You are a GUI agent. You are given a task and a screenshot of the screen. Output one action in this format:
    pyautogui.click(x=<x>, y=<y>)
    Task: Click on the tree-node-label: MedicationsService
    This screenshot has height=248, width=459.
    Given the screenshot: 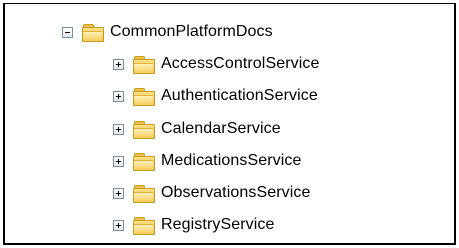 What is the action you would take?
    pyautogui.click(x=231, y=160)
    